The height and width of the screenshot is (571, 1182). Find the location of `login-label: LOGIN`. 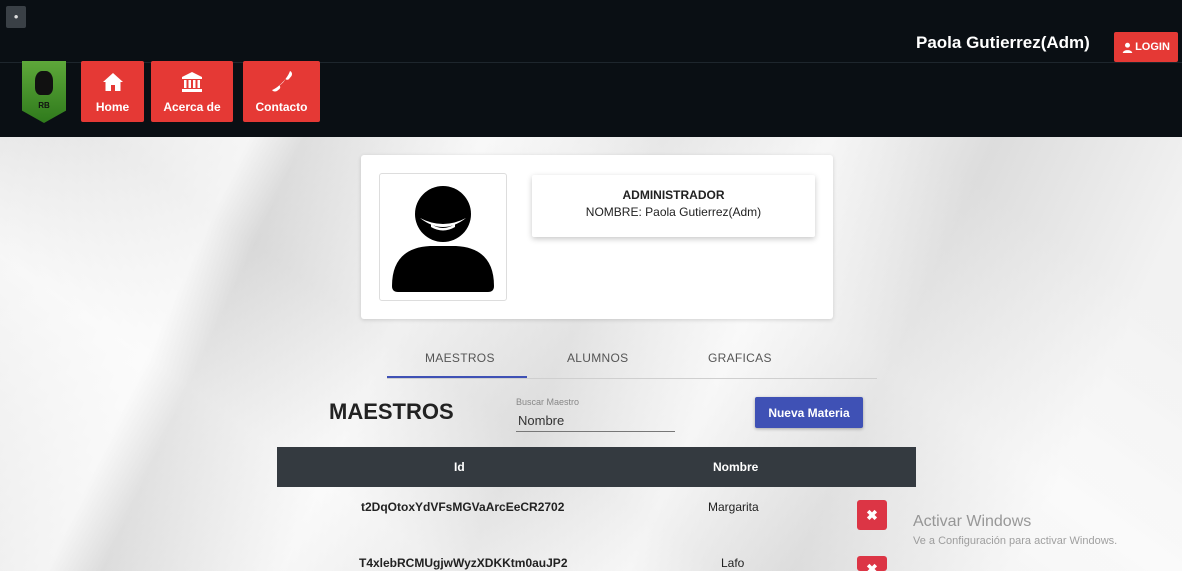

login-label: LOGIN is located at coordinates (1152, 47).